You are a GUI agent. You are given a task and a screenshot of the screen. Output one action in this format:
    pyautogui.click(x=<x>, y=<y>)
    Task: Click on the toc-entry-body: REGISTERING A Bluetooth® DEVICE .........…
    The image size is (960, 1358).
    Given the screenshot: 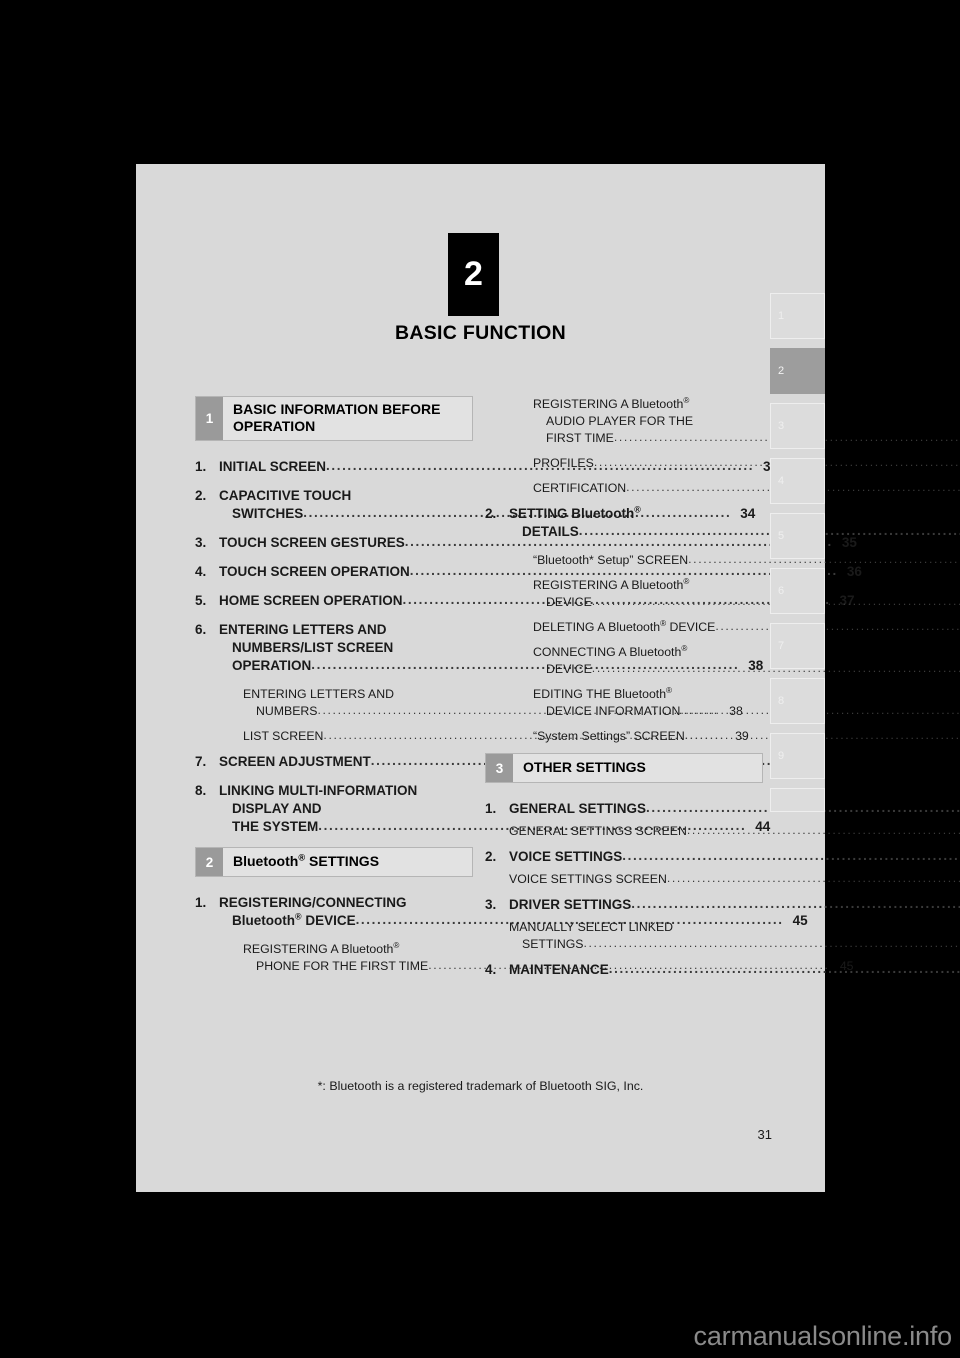 What is the action you would take?
    pyautogui.click(x=734, y=594)
    